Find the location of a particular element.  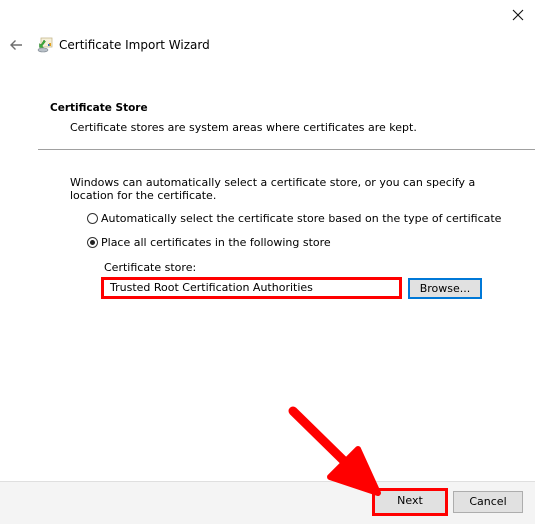

close-button is located at coordinates (518, 15).